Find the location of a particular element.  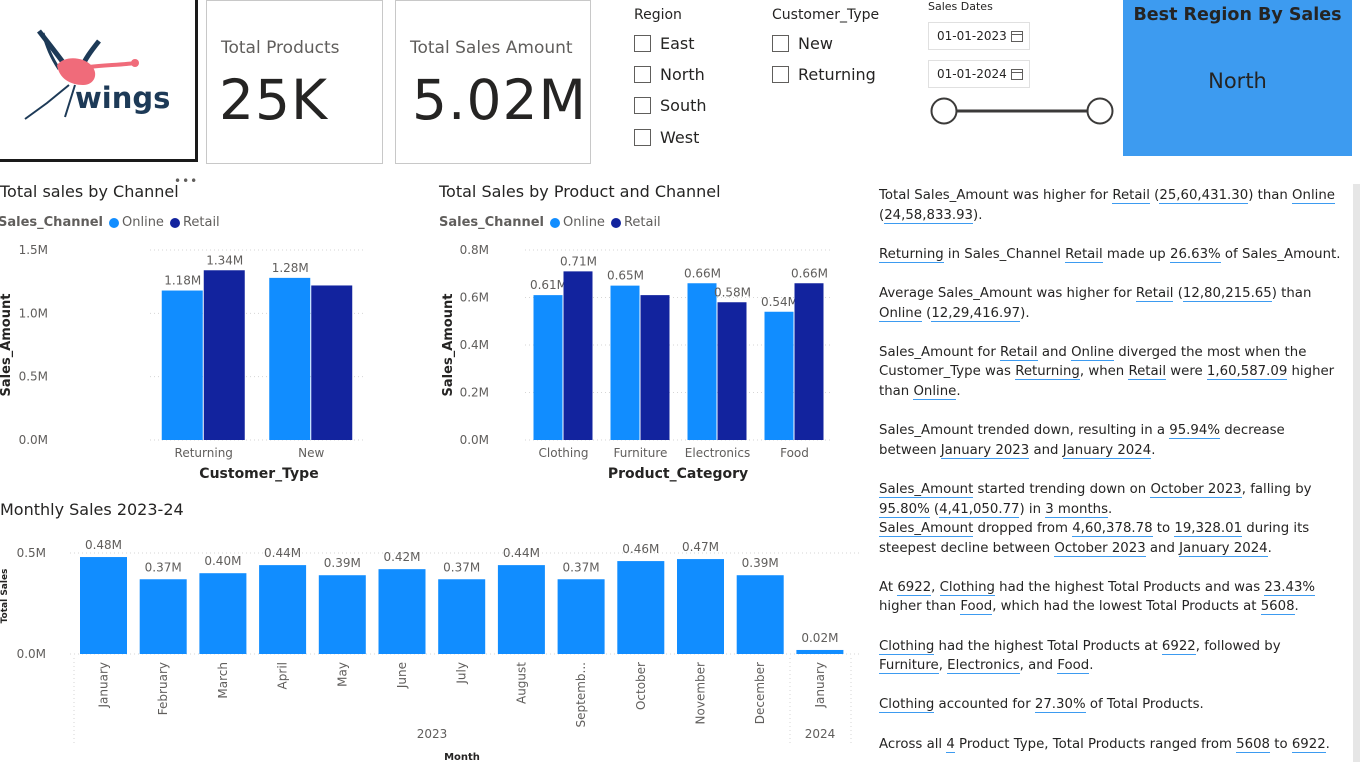

date-range-slider is located at coordinates (1023, 111).